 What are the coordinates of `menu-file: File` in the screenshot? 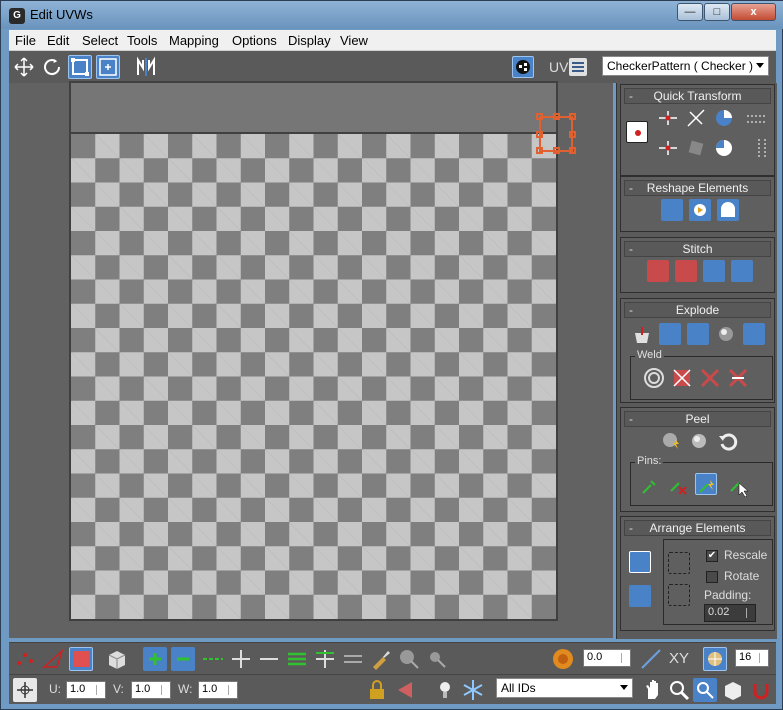 It's located at (25, 40).